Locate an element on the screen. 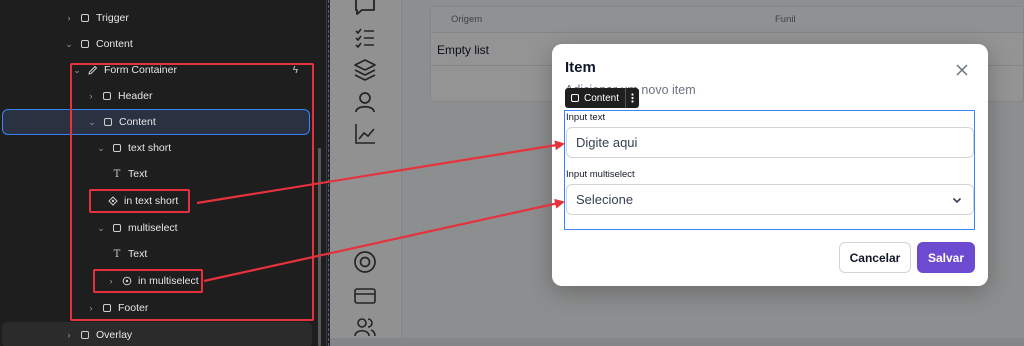 Image resolution: width=1024 pixels, height=346 pixels. tree-item-label: Overlay is located at coordinates (114, 335).